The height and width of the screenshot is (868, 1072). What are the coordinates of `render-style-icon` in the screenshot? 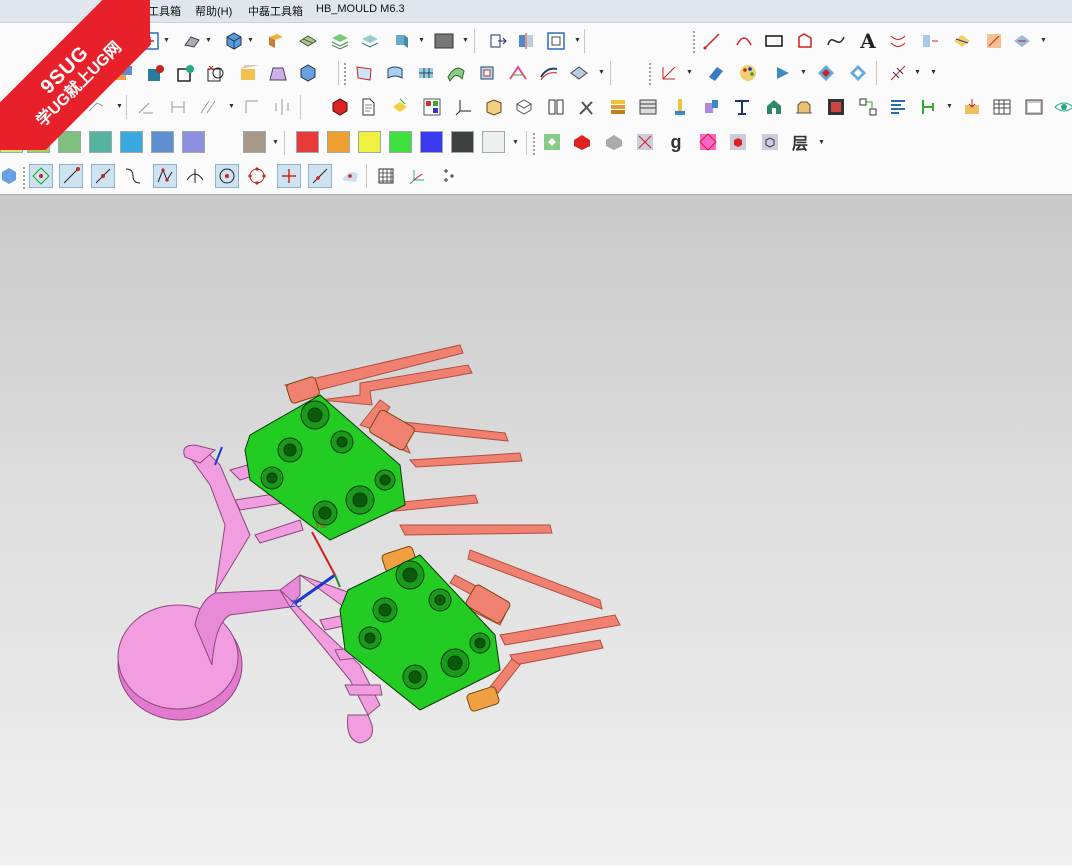 It's located at (192, 41).